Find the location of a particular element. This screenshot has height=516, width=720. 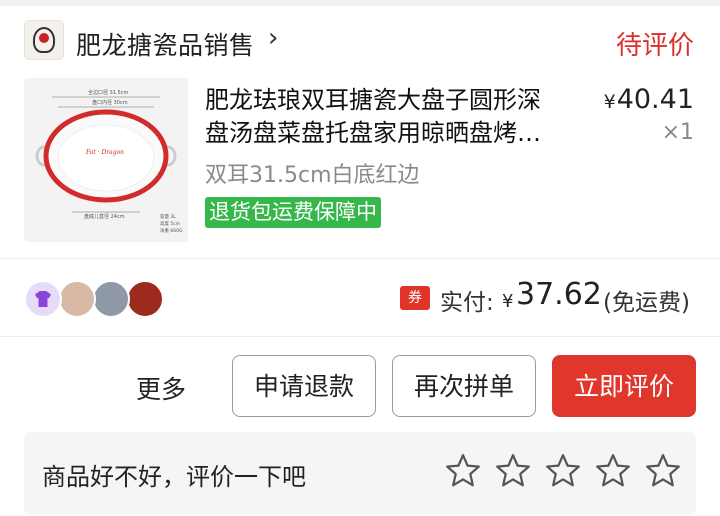

store-logo is located at coordinates (44, 40).